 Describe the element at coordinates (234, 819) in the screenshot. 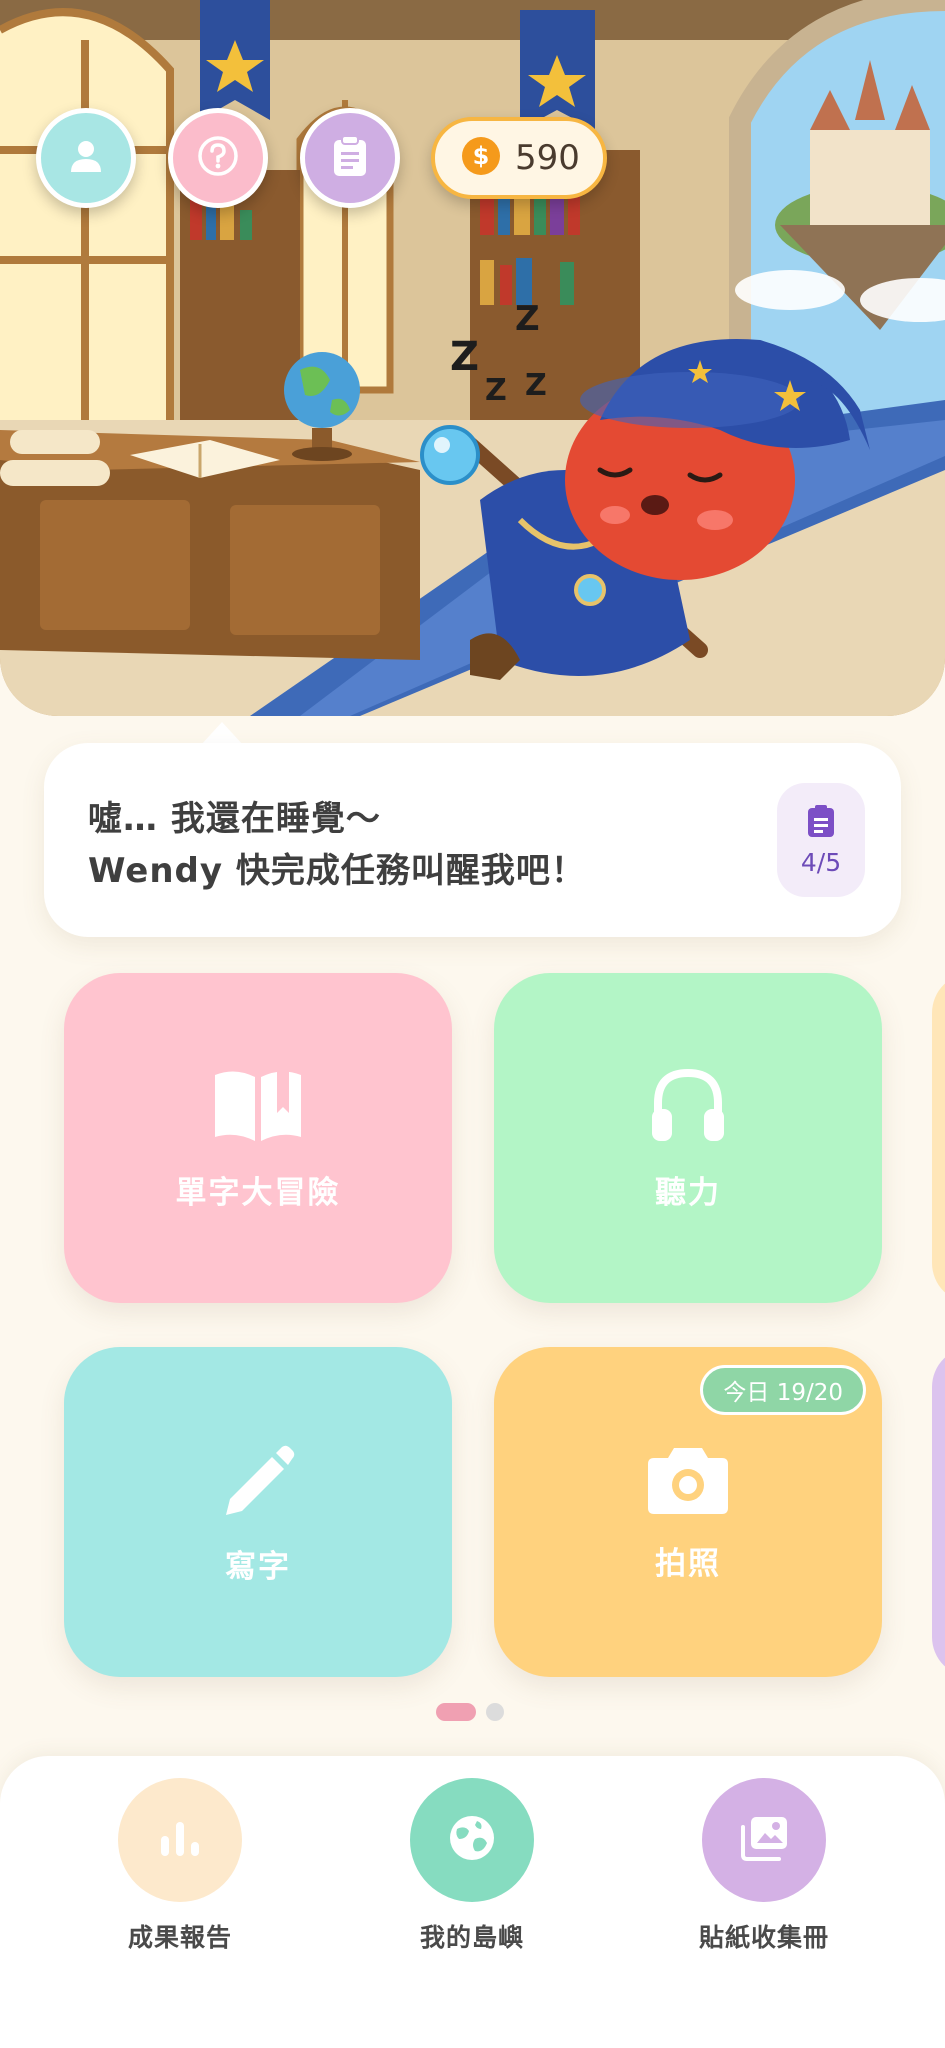

I see `speech-line-1: 噓… 我還在睡覺～` at that location.